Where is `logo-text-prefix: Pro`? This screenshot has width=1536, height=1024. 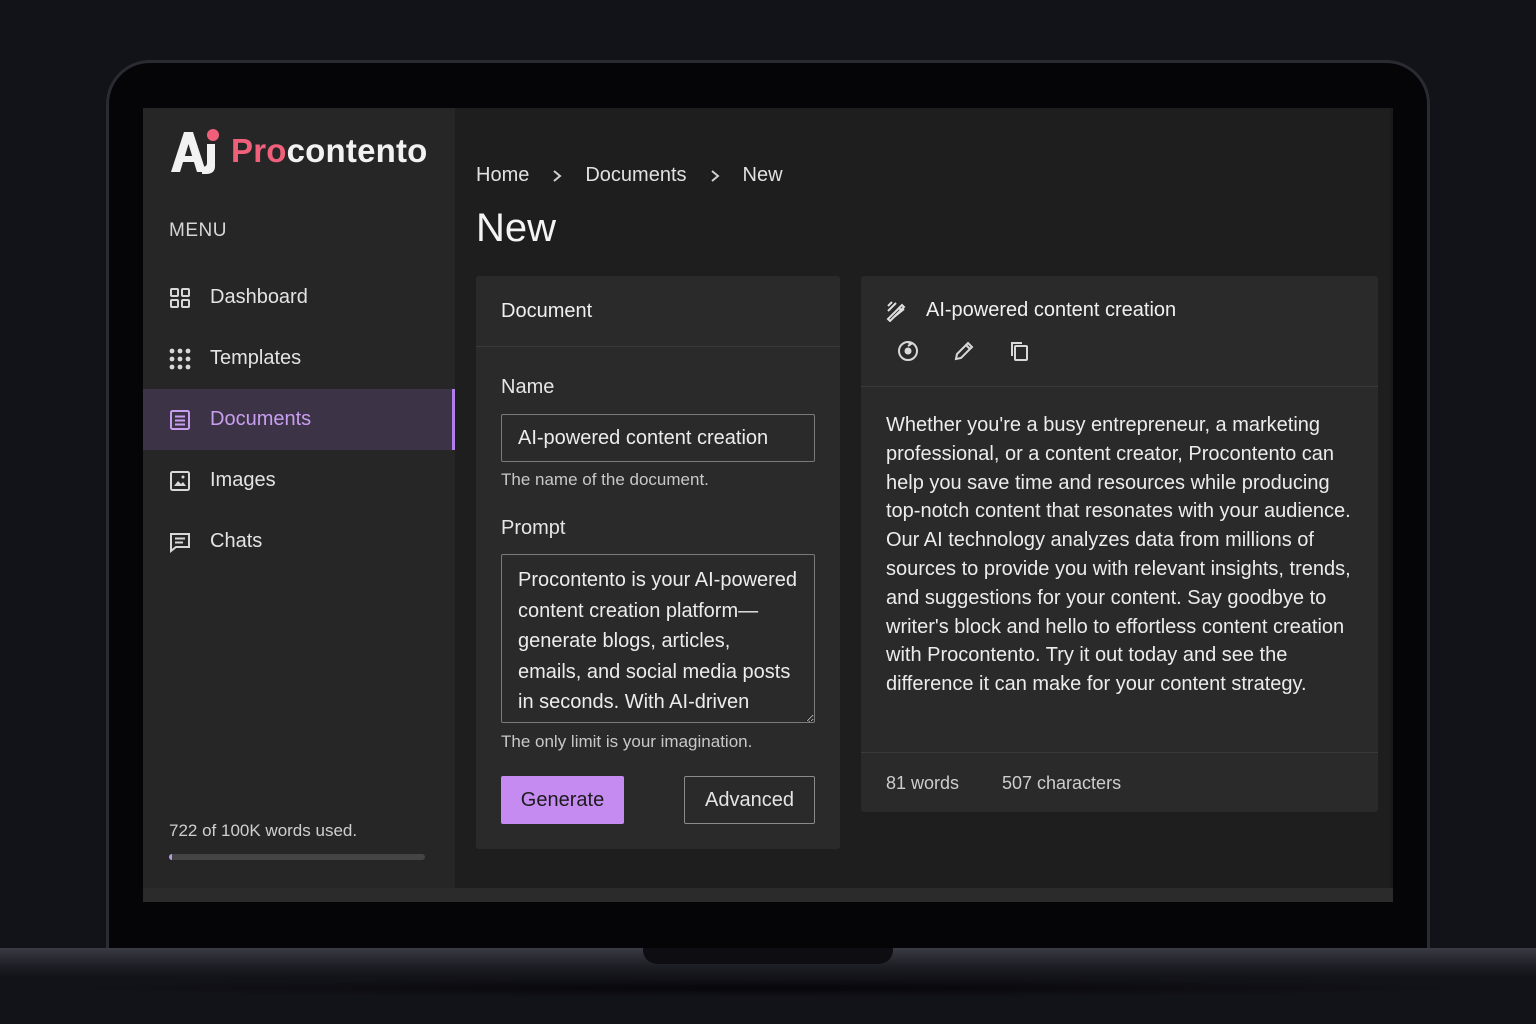 logo-text-prefix: Pro is located at coordinates (259, 150).